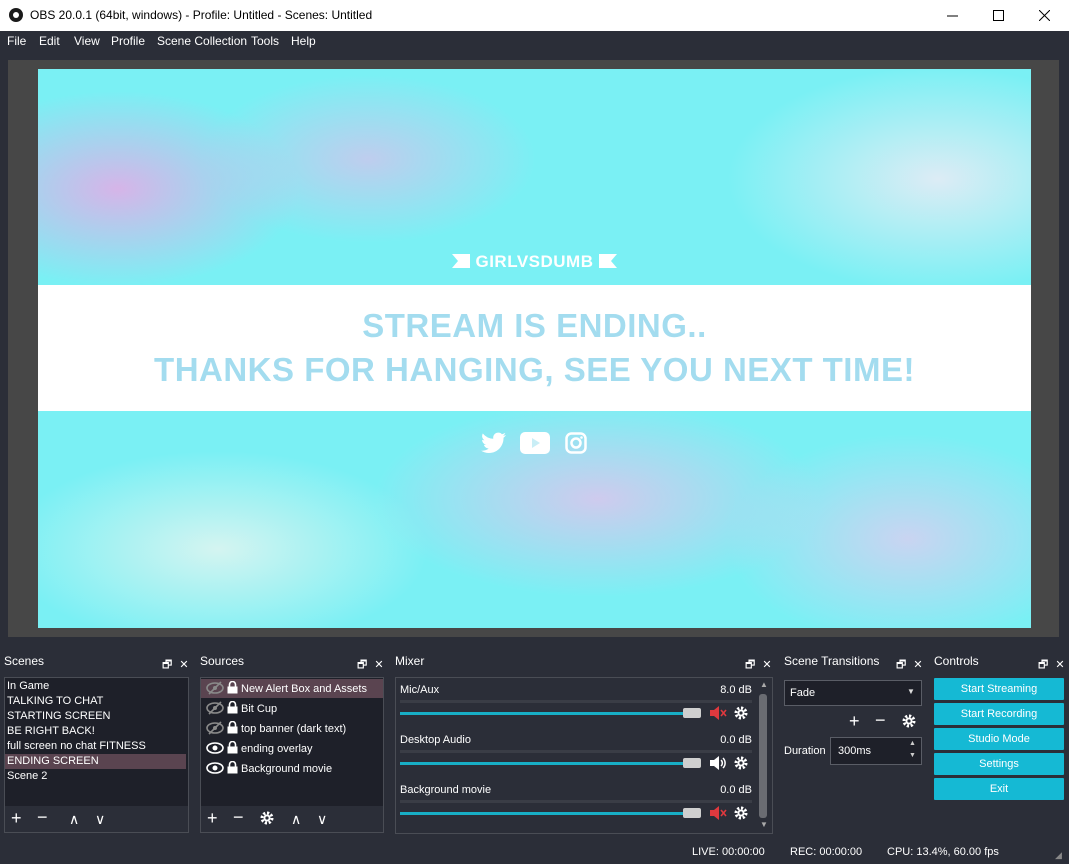 This screenshot has height=864, width=1069. What do you see at coordinates (27, 776) in the screenshot?
I see `scene-item: Scene 2` at bounding box center [27, 776].